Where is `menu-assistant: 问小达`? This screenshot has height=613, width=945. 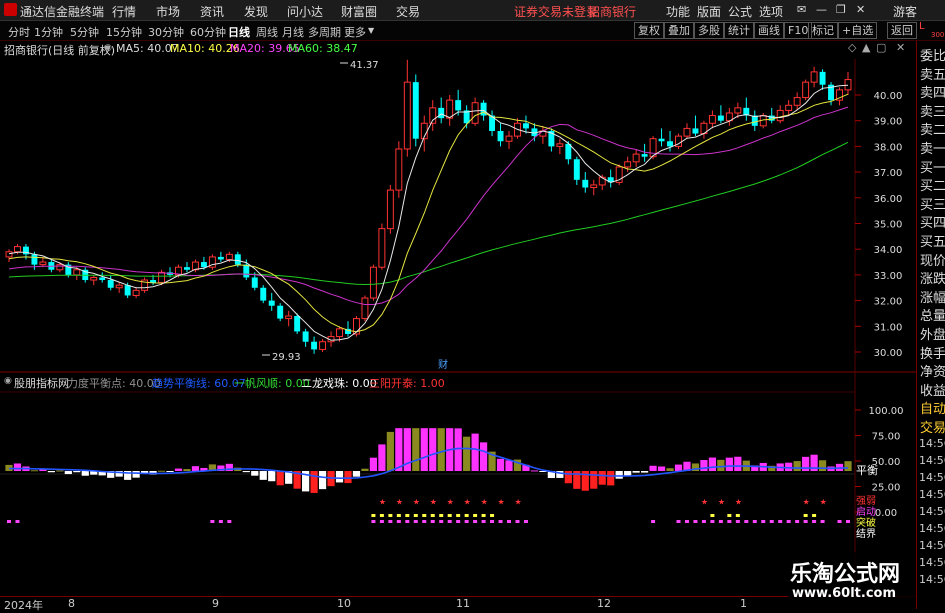
menu-assistant: 问小达 is located at coordinates (305, 11).